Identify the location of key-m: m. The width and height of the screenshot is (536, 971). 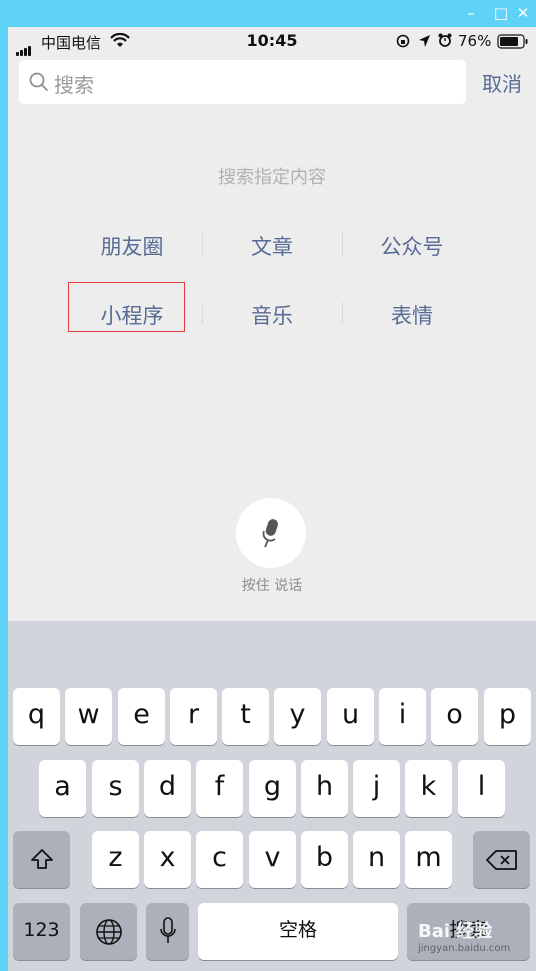
(428, 859).